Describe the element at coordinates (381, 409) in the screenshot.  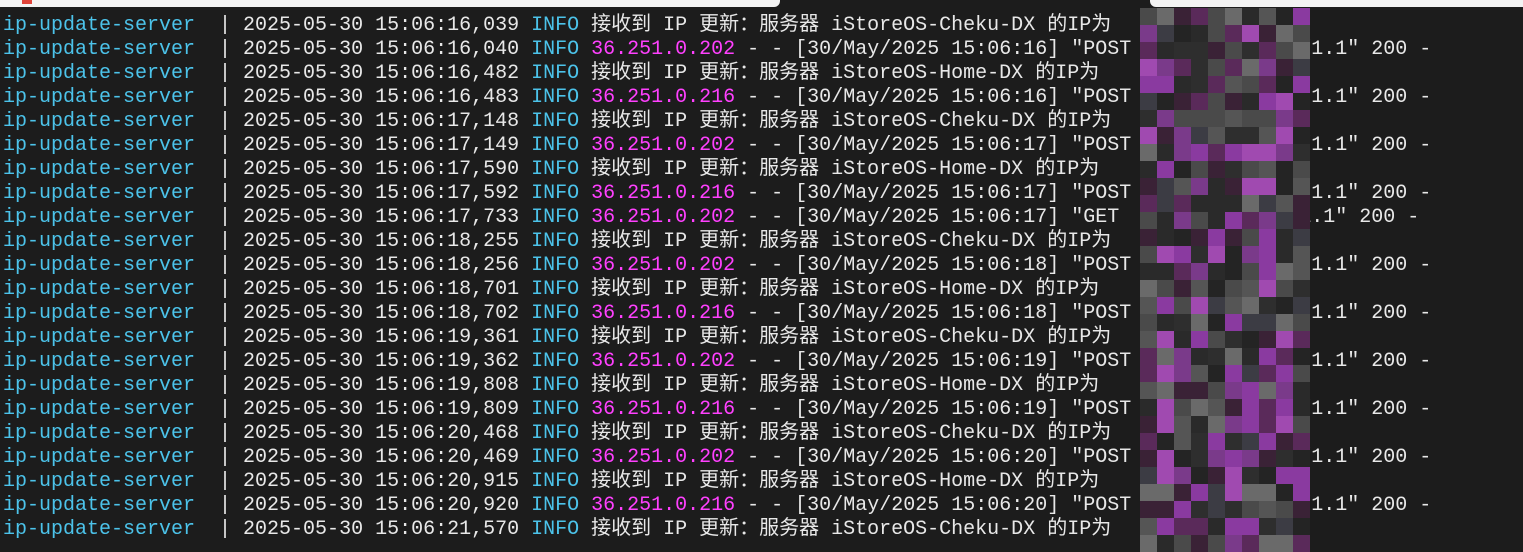
I see `timestamp: 2025-05-30 15:06:19,809` at that location.